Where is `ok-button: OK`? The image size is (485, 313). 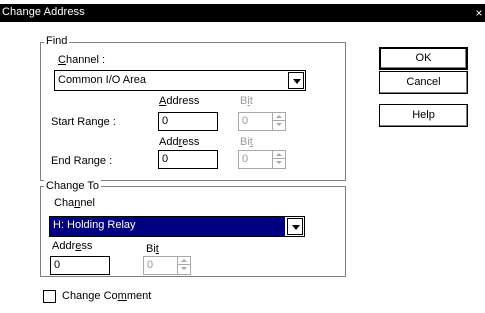 ok-button: OK is located at coordinates (423, 58).